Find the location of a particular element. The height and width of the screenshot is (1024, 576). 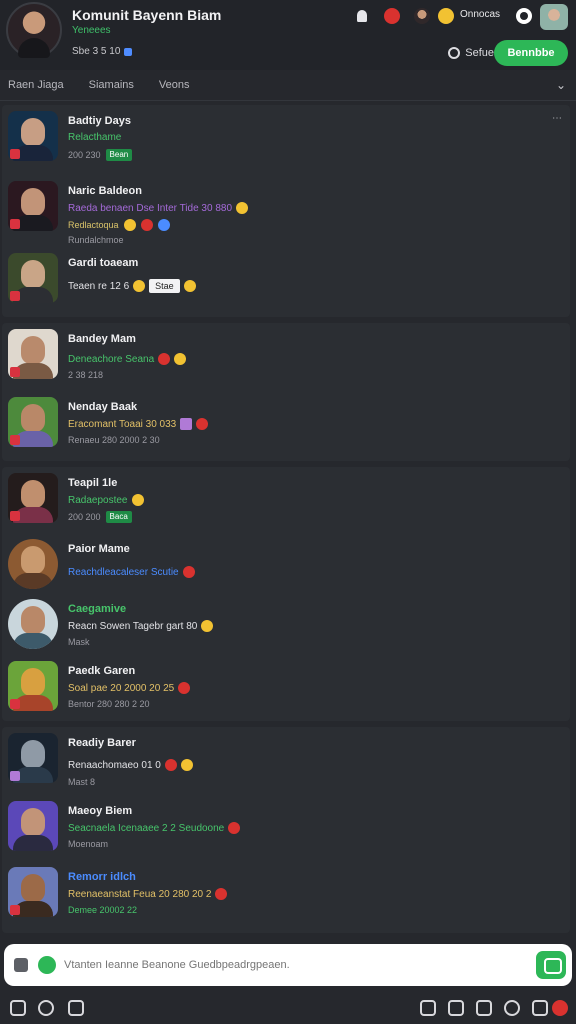

tab-bar: Raen Jiaga Siamains Veons ⌄ is located at coordinates (288, 85).